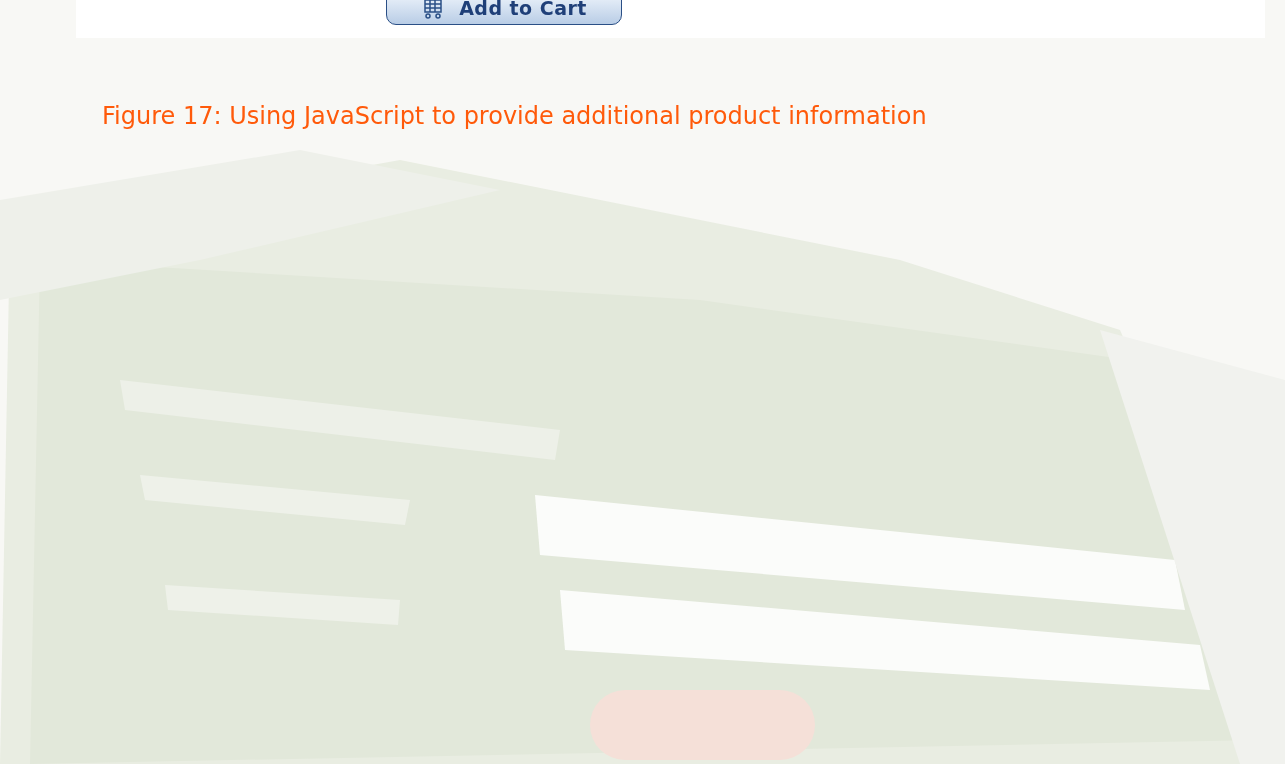 The image size is (1285, 764). What do you see at coordinates (515, 116) in the screenshot?
I see `figure-caption: Figure 17: Using JavaScript to provide additional product information` at bounding box center [515, 116].